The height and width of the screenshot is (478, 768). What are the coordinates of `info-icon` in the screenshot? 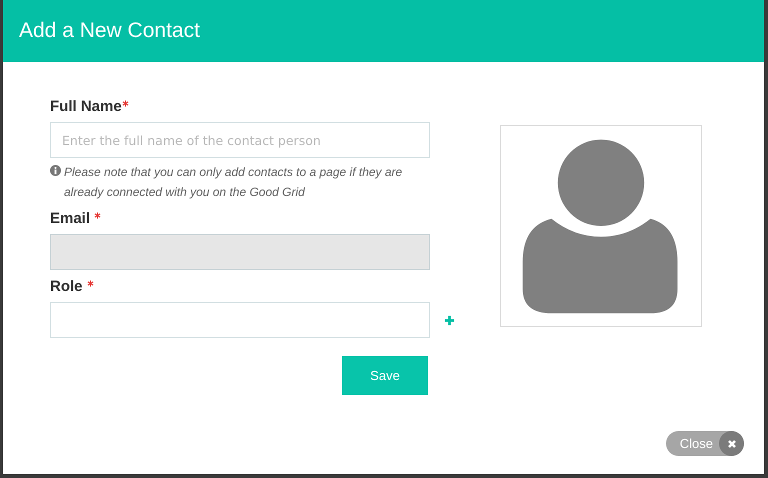 It's located at (55, 170).